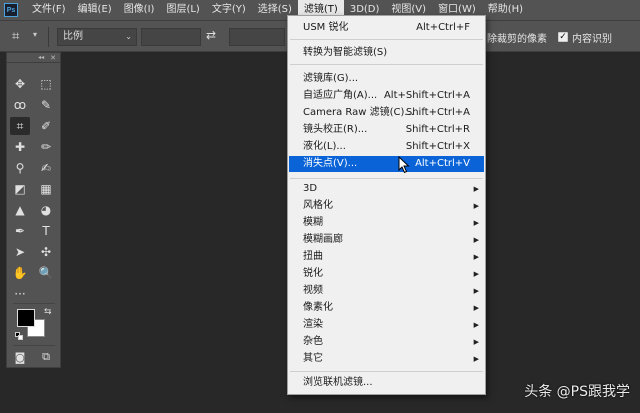 The width and height of the screenshot is (640, 413). What do you see at coordinates (386, 240) in the screenshot?
I see `menu-item-blur-gallery: 模糊画廊 ▶` at bounding box center [386, 240].